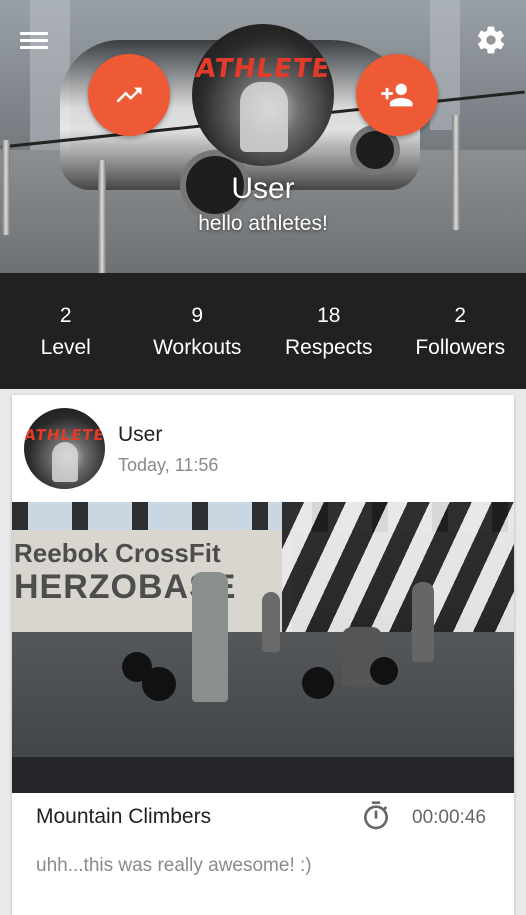 The image size is (526, 915). I want to click on stopwatch-icon, so click(376, 816).